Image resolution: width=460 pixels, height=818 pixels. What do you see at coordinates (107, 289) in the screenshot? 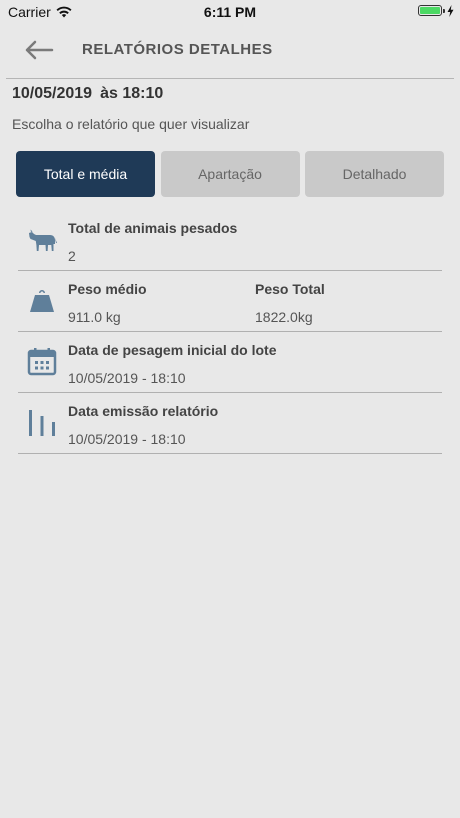
I see `peso-medio-label: Peso médio` at bounding box center [107, 289].